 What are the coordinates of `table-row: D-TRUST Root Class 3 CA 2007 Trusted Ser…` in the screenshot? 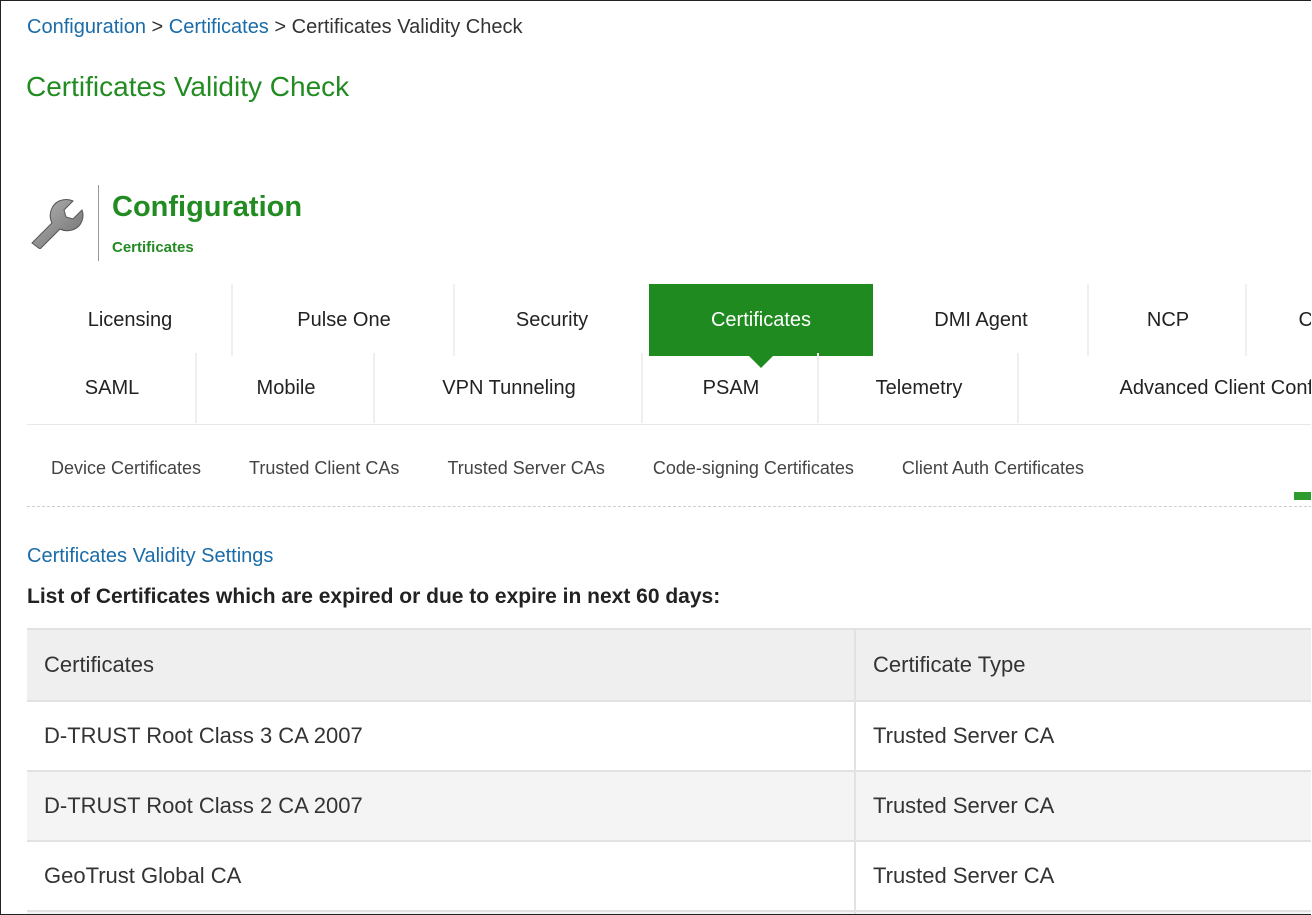 It's located at (669, 737).